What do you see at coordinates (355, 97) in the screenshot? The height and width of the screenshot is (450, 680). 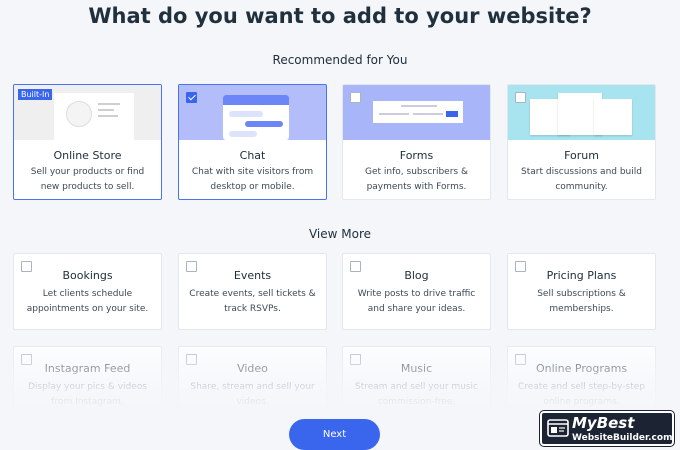 I see `forms-checkbox` at bounding box center [355, 97].